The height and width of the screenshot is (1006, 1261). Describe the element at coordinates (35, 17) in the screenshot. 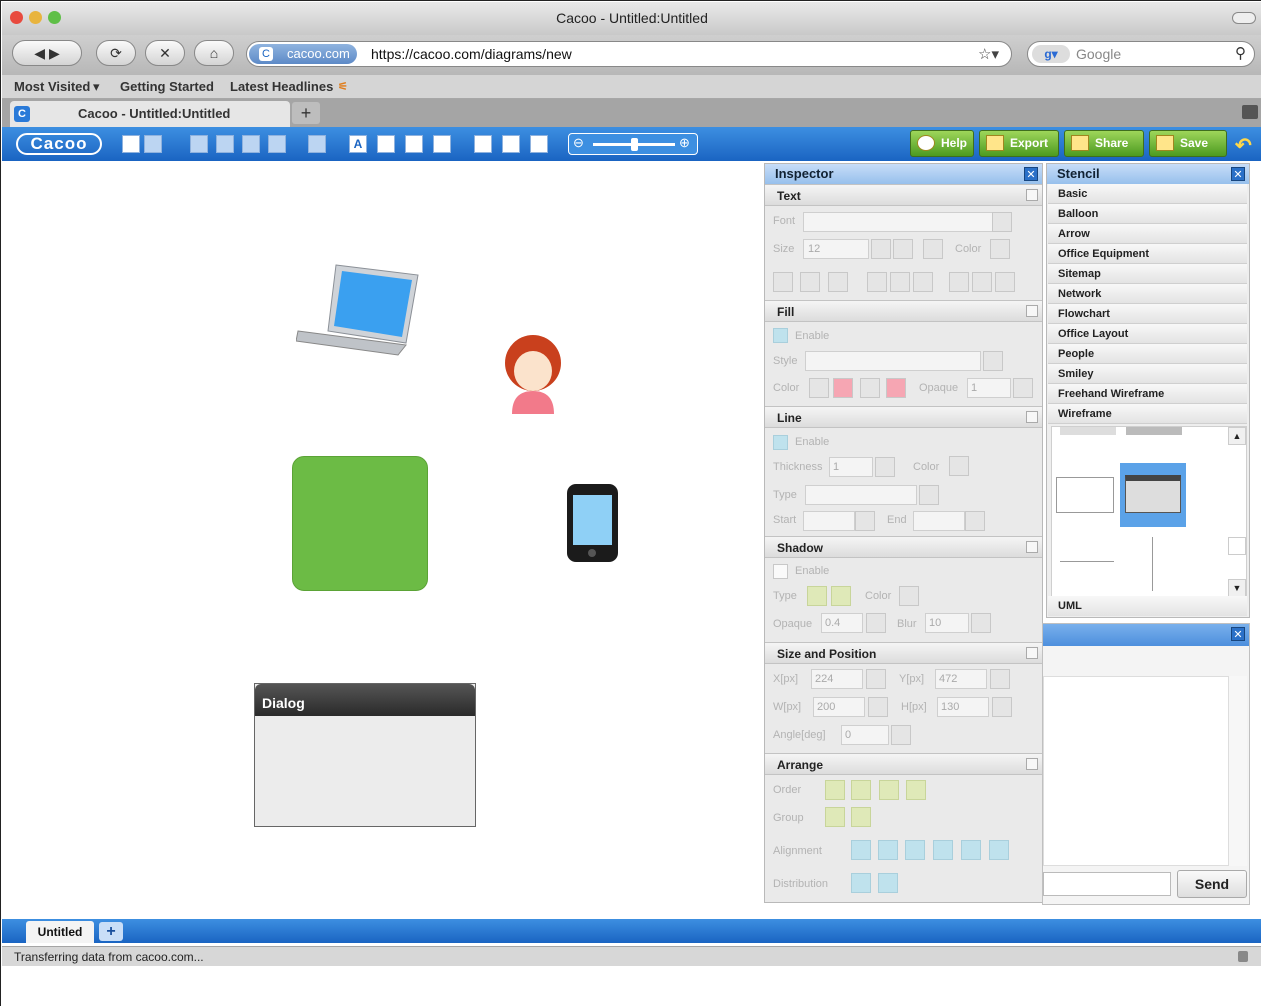

I see `minimize-window-icon` at that location.